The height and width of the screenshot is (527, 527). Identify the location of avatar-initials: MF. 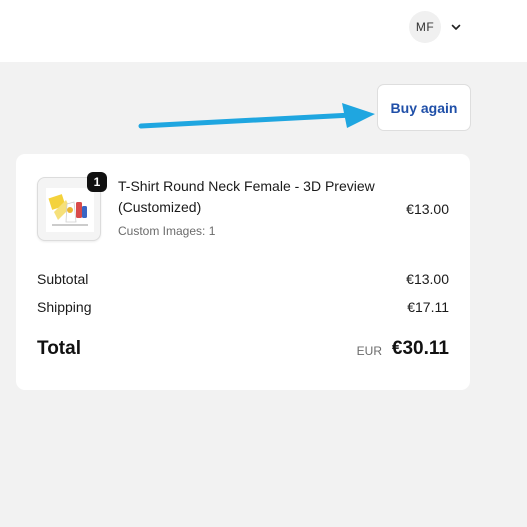
(425, 27).